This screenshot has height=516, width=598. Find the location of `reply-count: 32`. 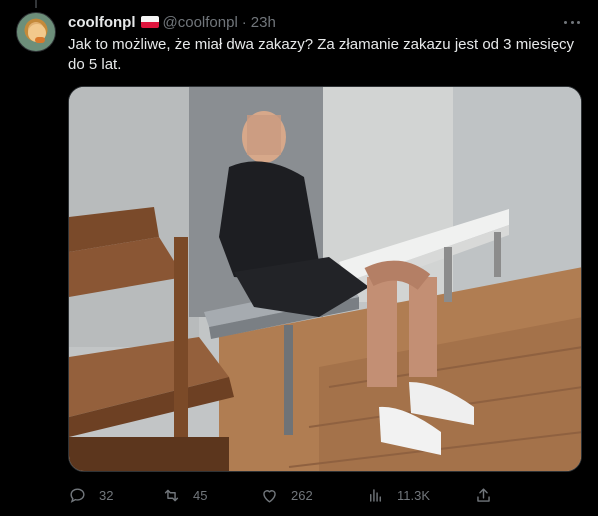

reply-count: 32 is located at coordinates (106, 495).